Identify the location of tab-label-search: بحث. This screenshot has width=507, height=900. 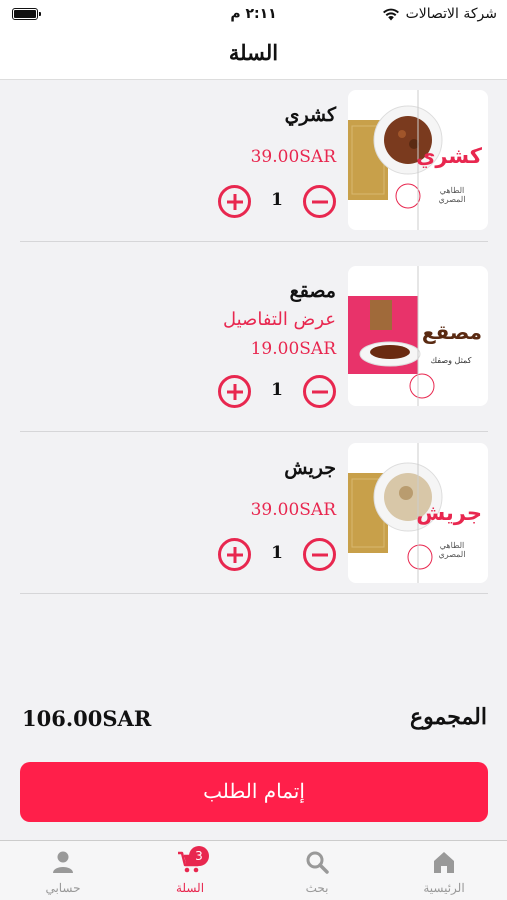
(317, 888).